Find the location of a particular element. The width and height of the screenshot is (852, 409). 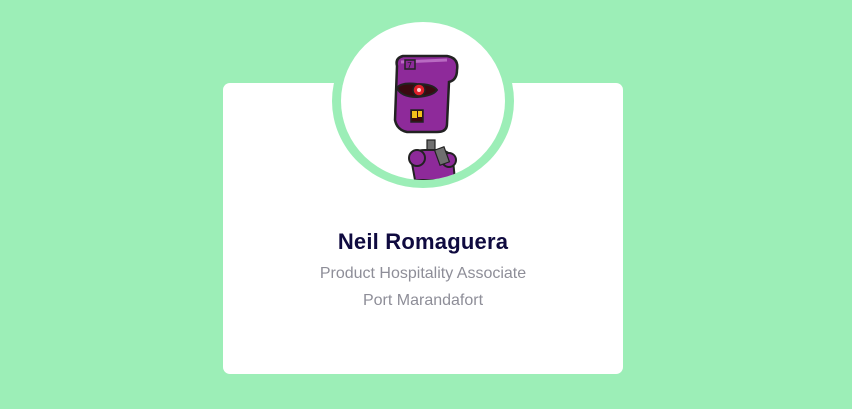

svg-text: 7 is located at coordinates (409, 65).